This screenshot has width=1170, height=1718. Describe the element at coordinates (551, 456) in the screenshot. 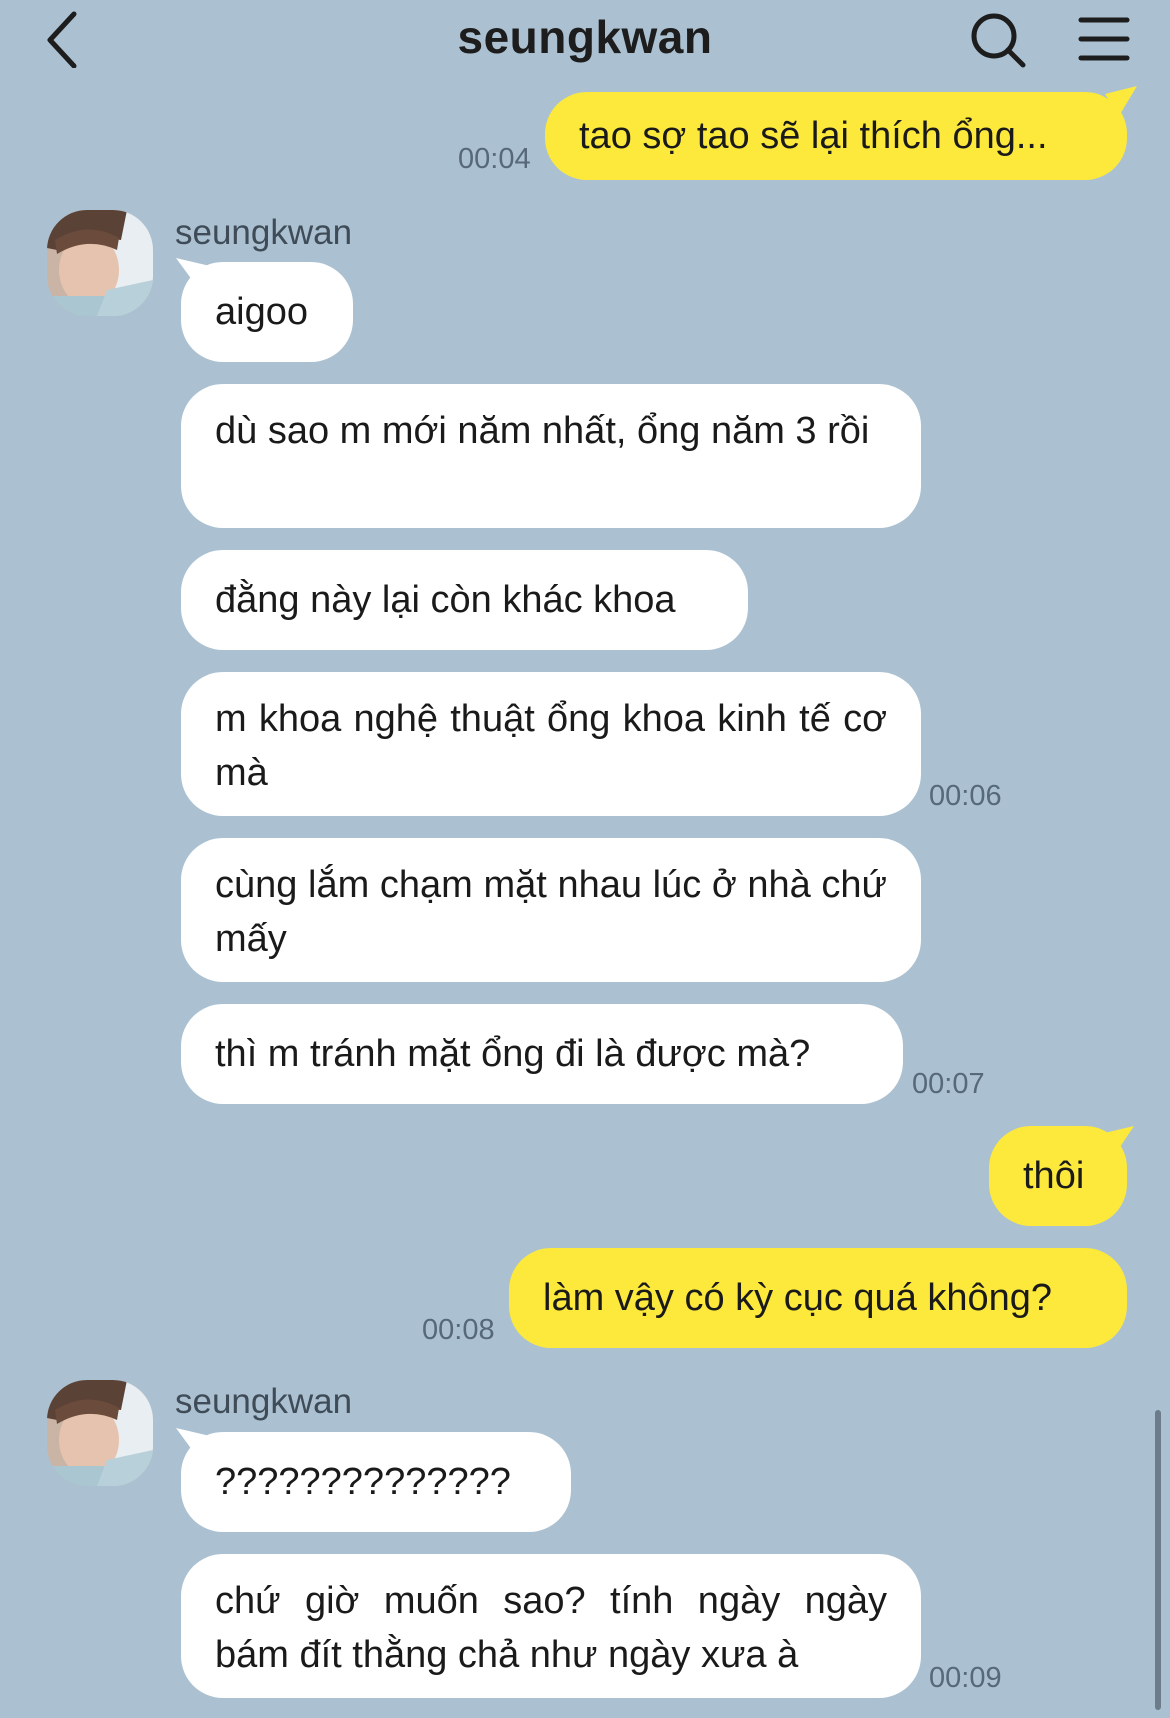

I see `message-bubble: dù sao m mới năm nhất, ổng năm 3 rồi` at that location.